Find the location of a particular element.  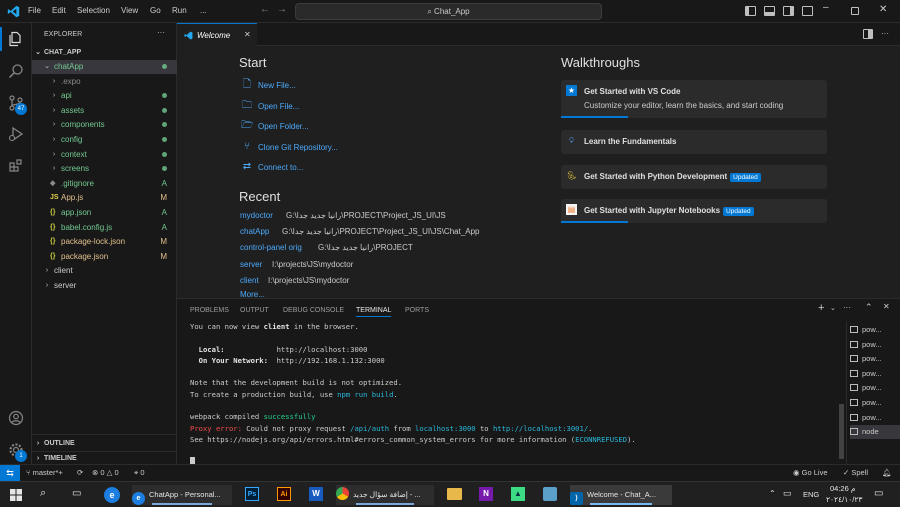

maximize-panel-icon: ⌃ is located at coordinates (869, 307).